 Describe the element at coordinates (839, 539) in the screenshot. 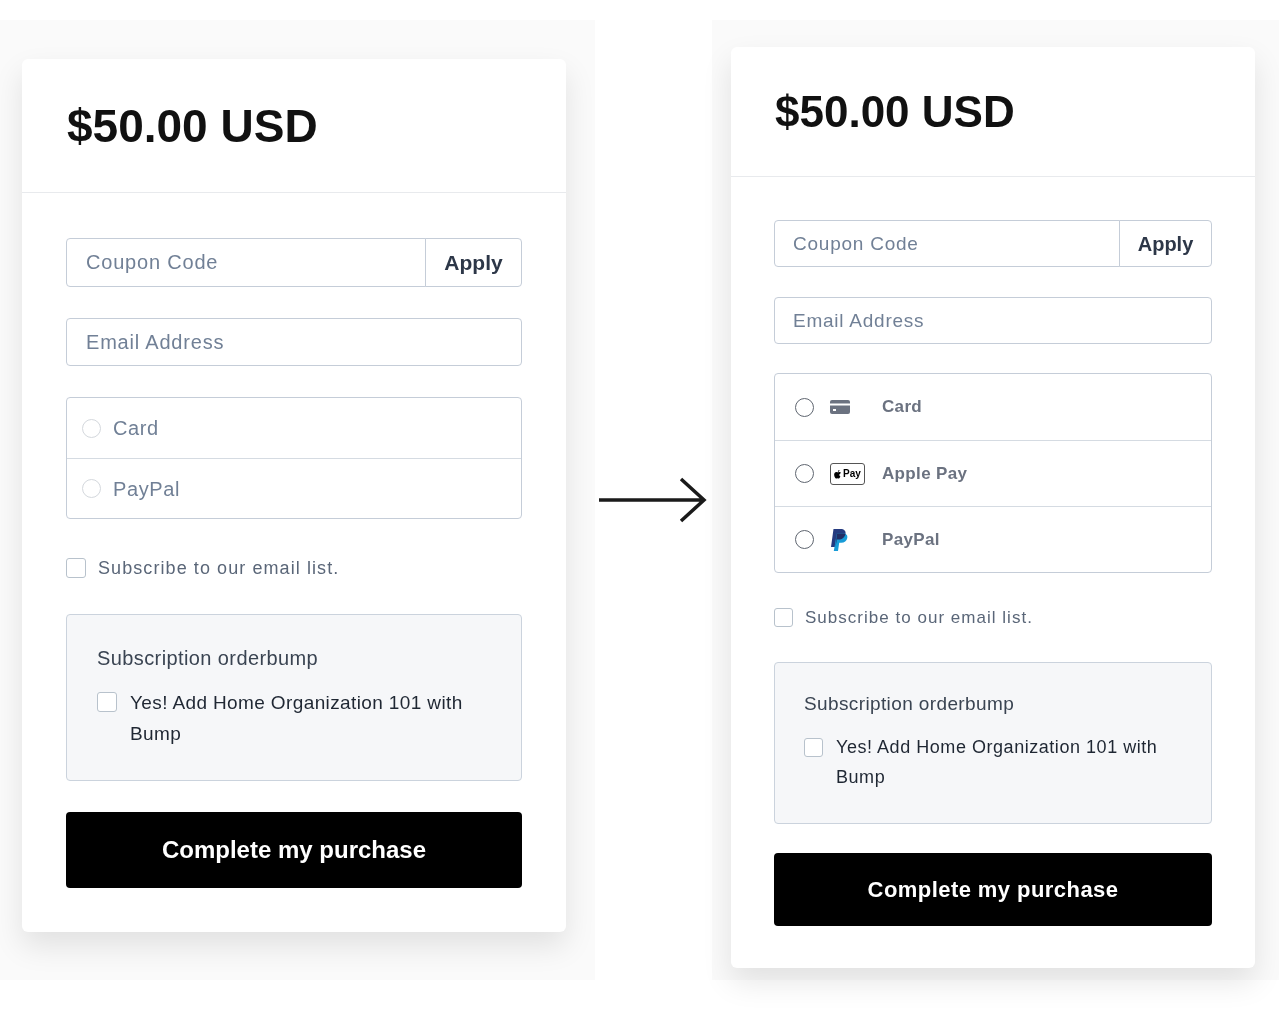

I see `paypal-logo-icon` at that location.